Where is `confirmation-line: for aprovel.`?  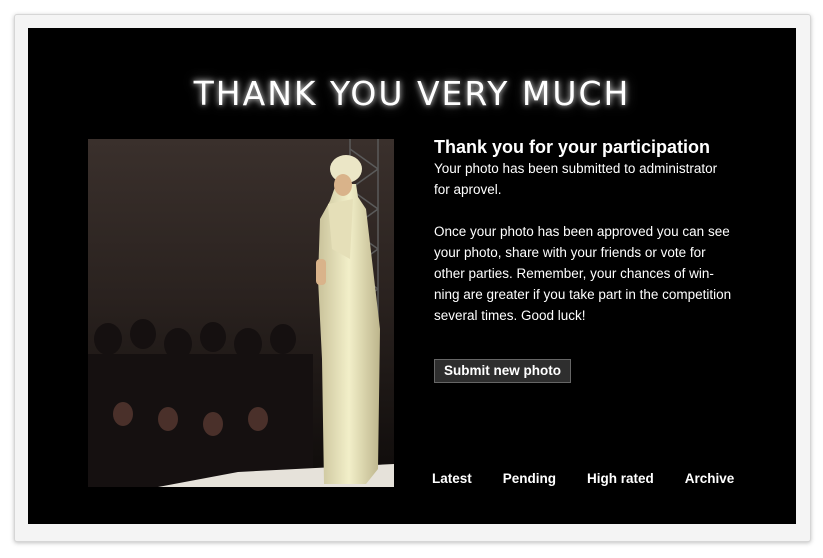
confirmation-line: for aprovel. is located at coordinates (468, 189).